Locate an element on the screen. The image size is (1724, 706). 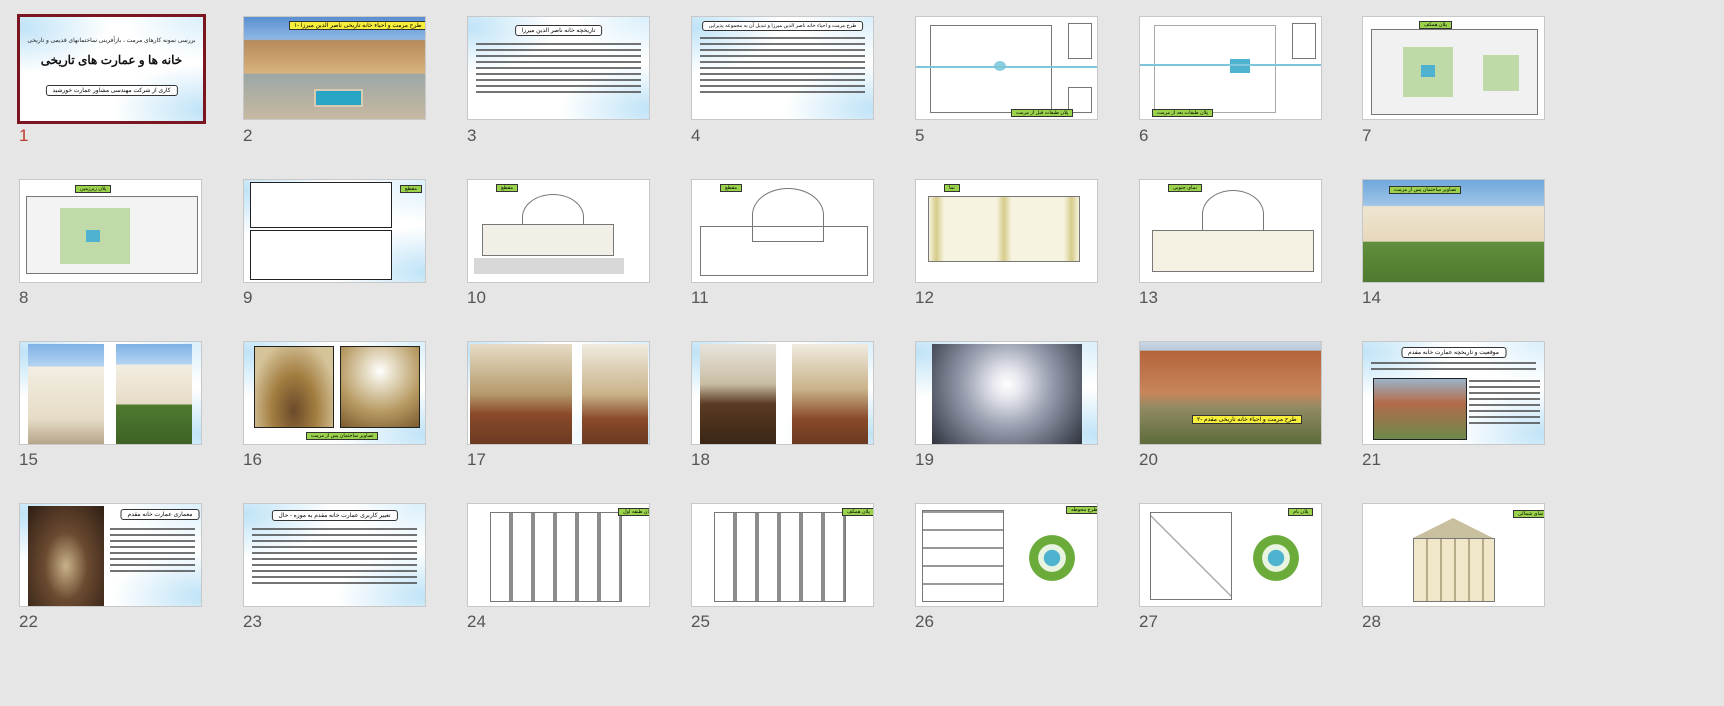
slide-thumbnail-3: تاریخچه خانه ناصر الدین میرزا is located at coordinates (558, 68).